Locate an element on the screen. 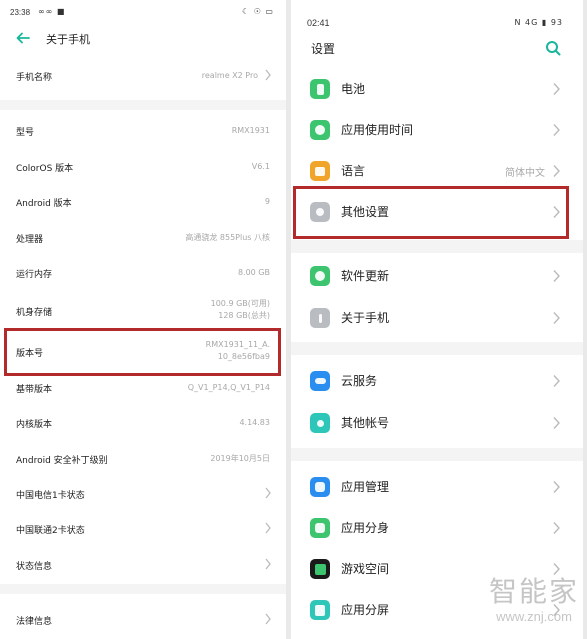 Image resolution: width=587 pixels, height=639 pixels. watermark: 智能家 www.znj.com is located at coordinates (534, 600).